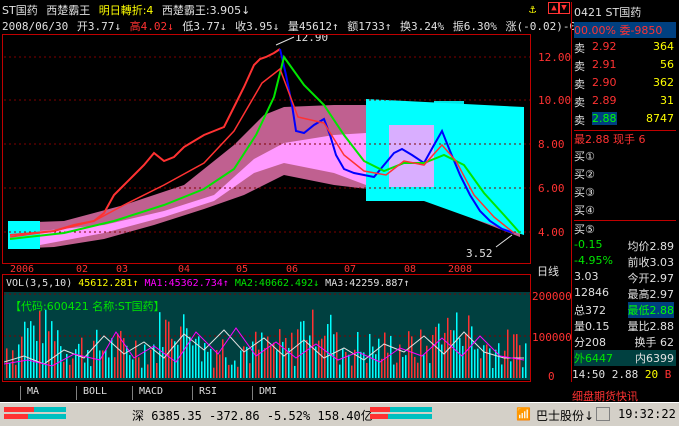  What do you see at coordinates (104, 393) in the screenshot?
I see `tab-boll: BOLL` at bounding box center [104, 393].